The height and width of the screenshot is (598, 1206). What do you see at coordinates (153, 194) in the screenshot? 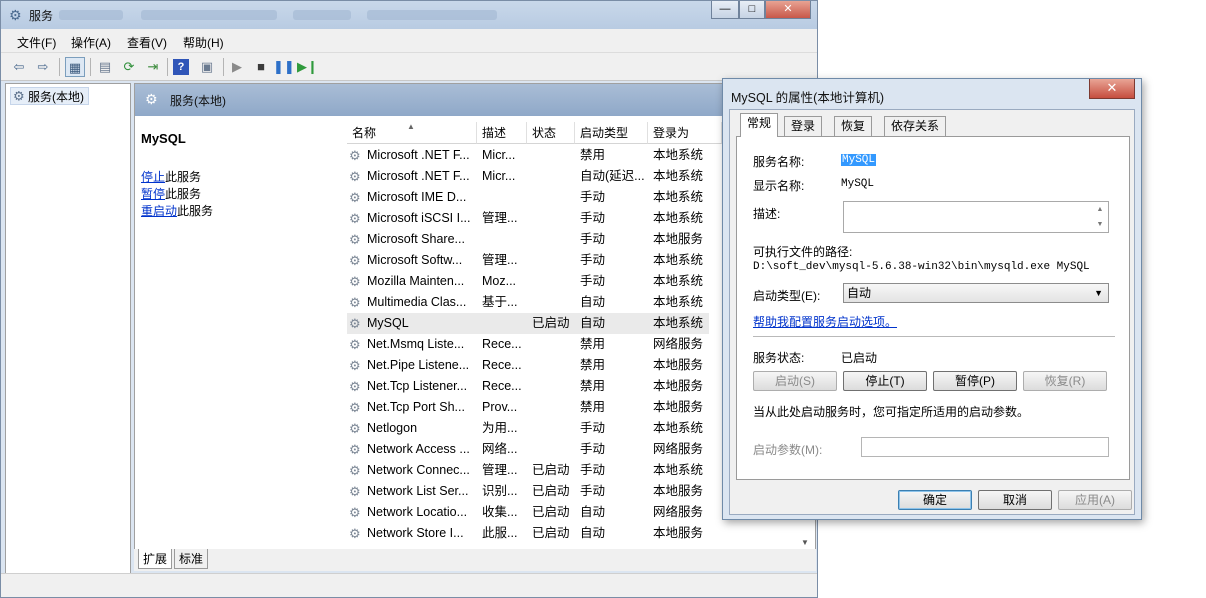
I see `pause-link: 暂停` at bounding box center [153, 194].